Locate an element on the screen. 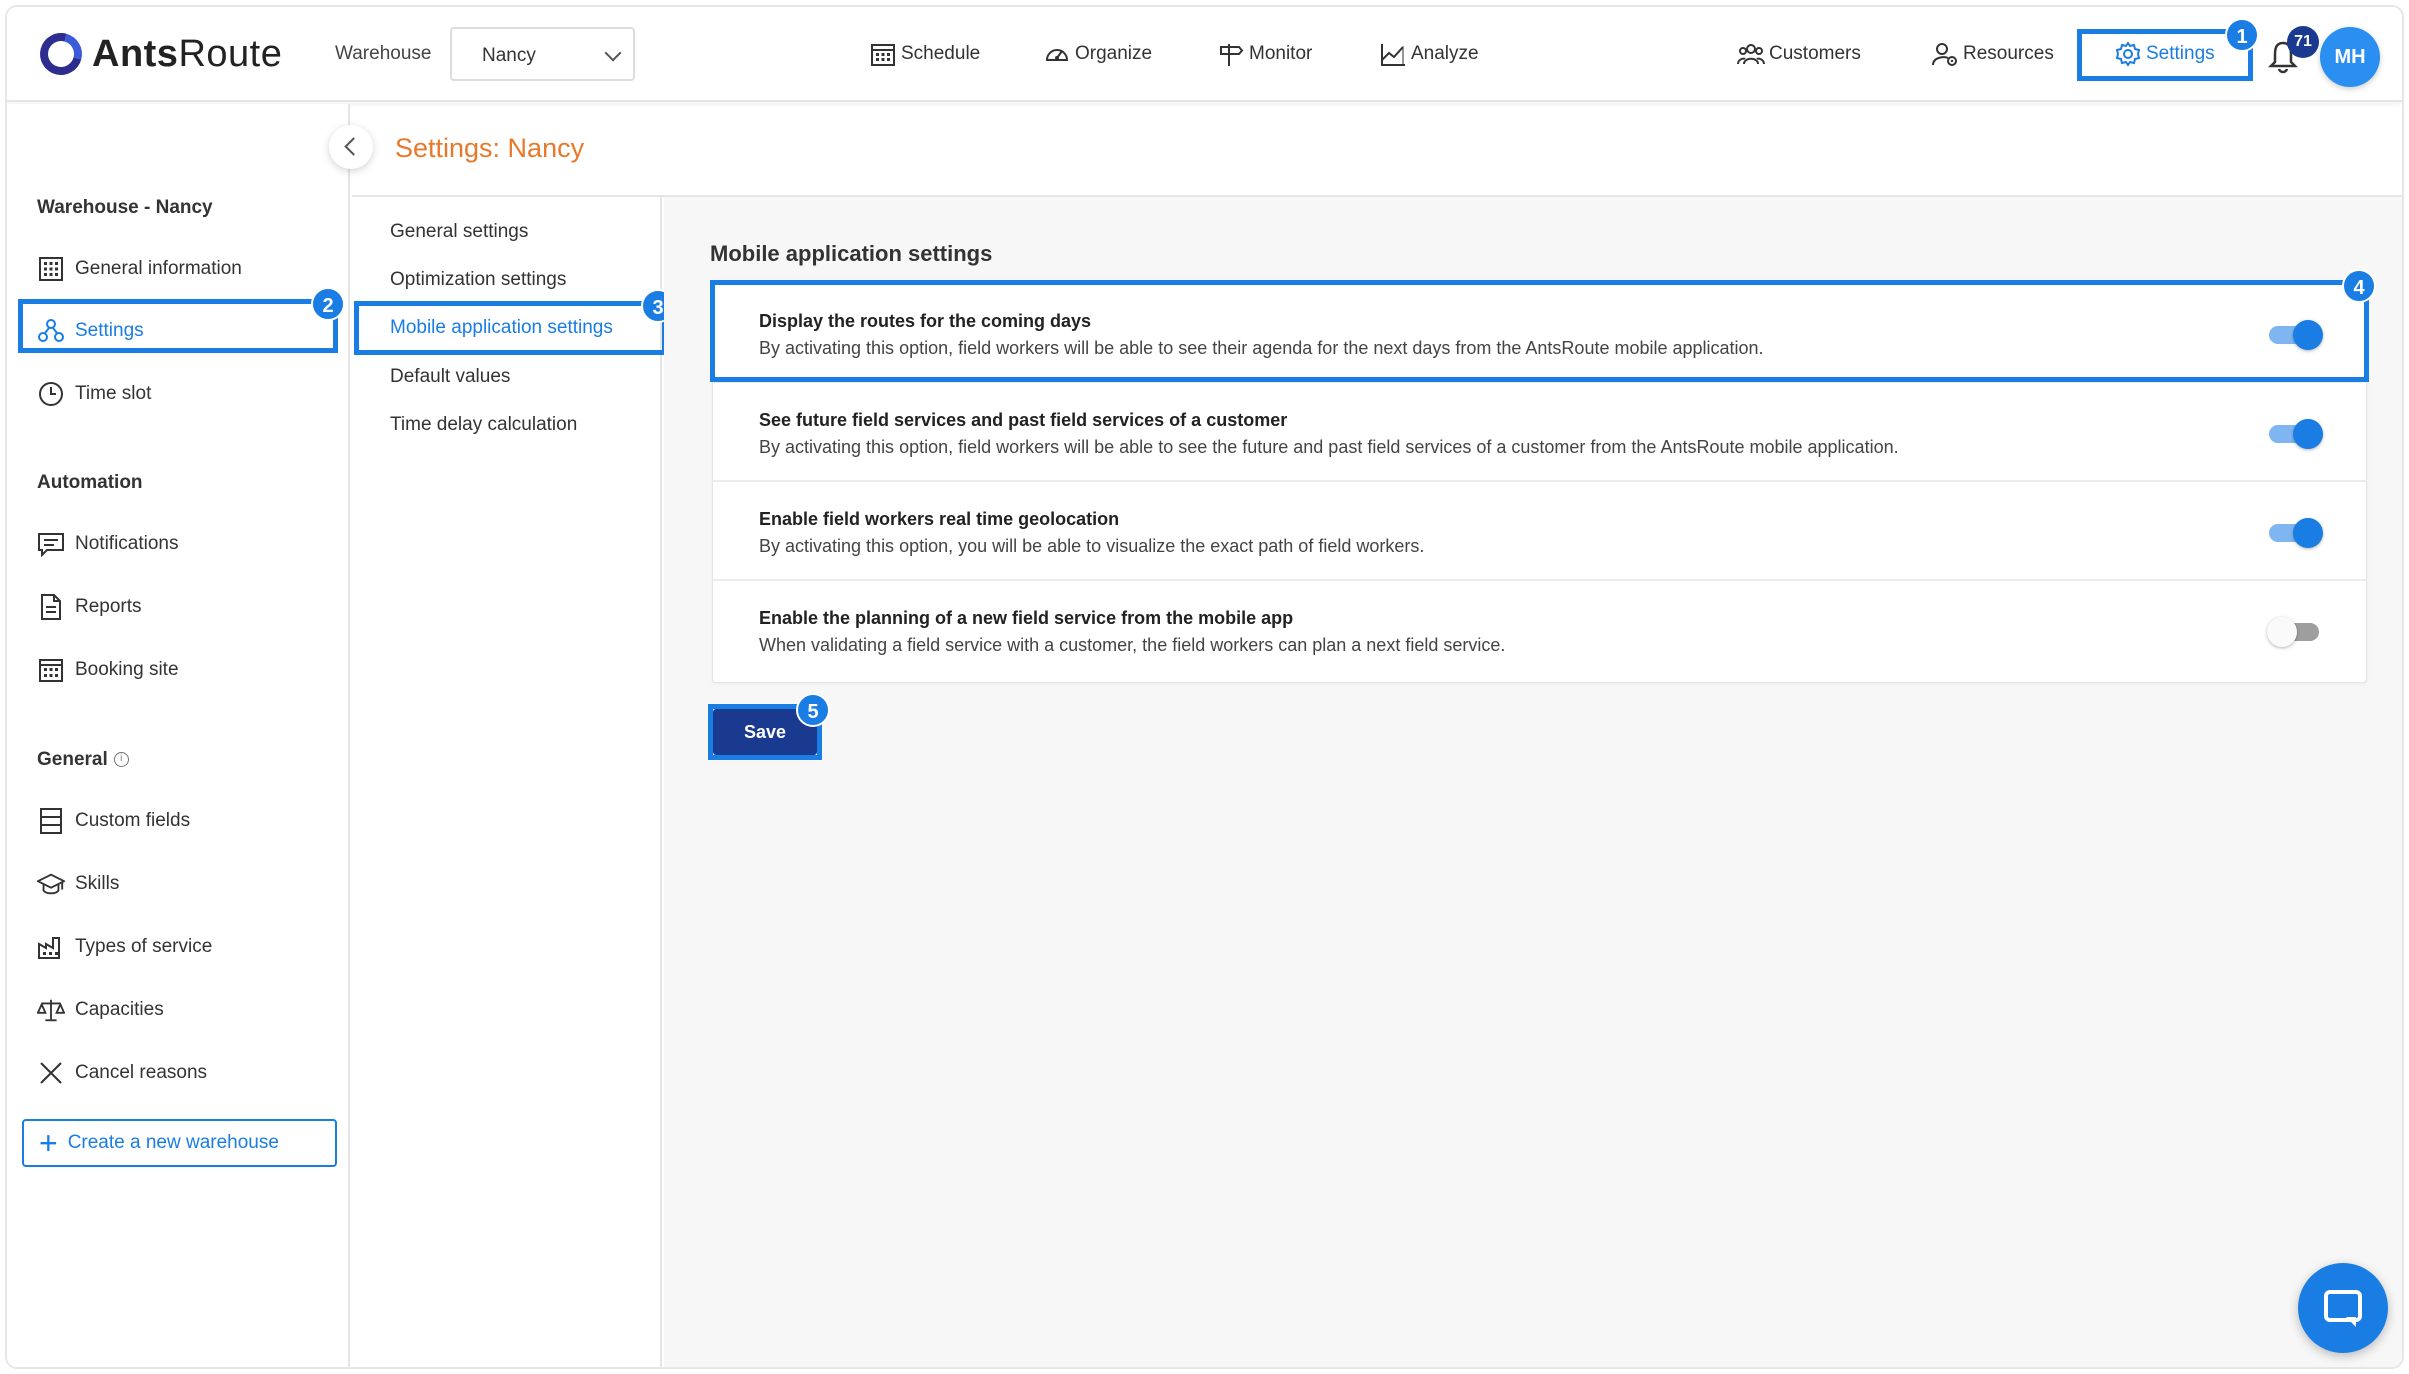 The height and width of the screenshot is (1374, 2409). chart-icon is located at coordinates (1393, 55).